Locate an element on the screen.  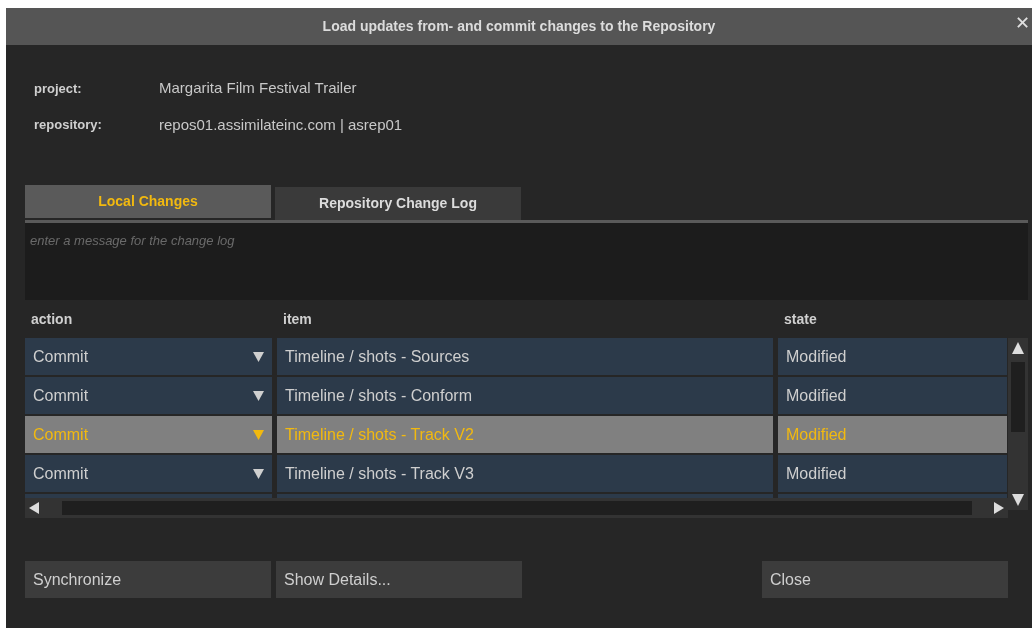
down-arrow-icon is located at coordinates (1018, 500).